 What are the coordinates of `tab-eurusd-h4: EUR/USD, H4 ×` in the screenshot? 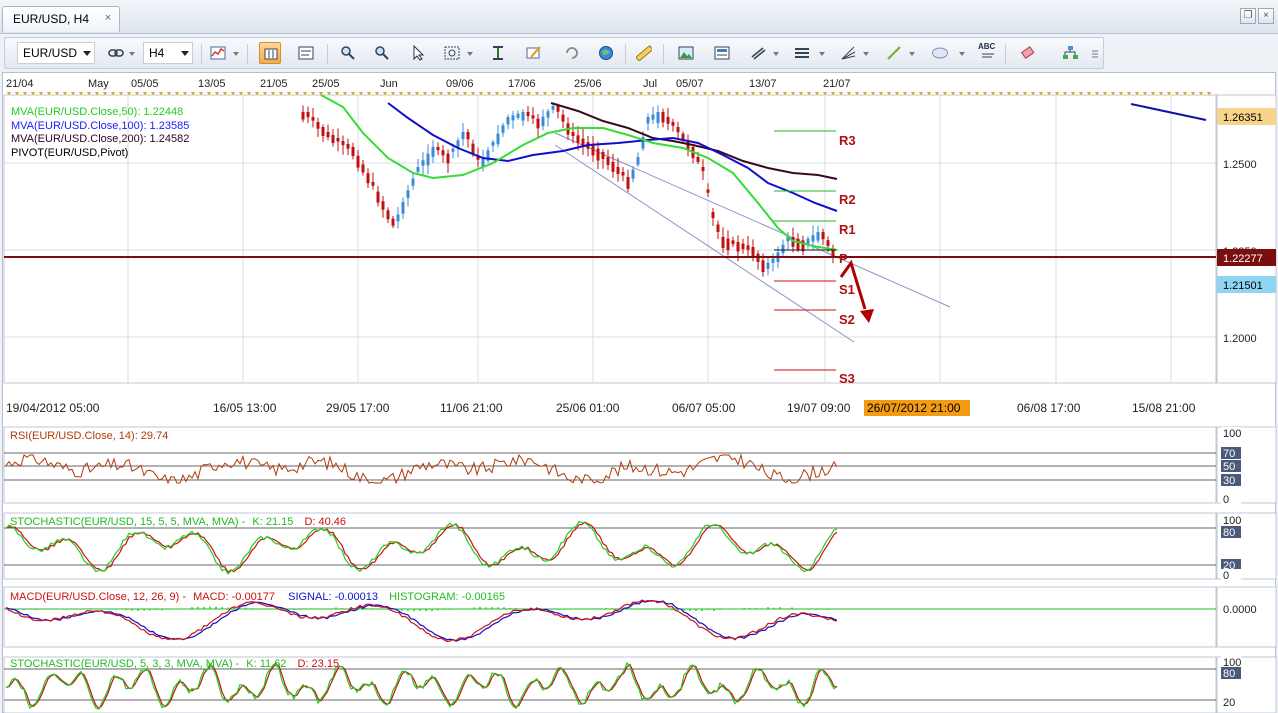 It's located at (61, 19).